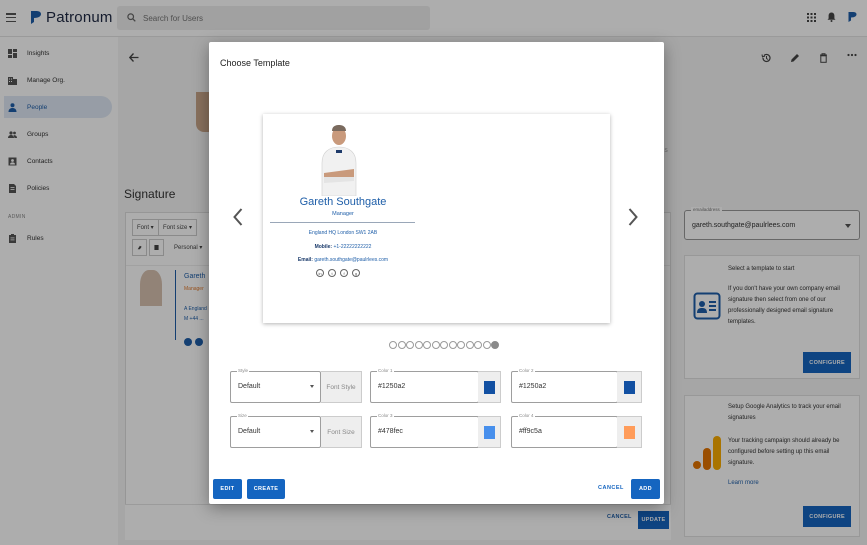 The width and height of the screenshot is (867, 545). What do you see at coordinates (645, 489) in the screenshot?
I see `add-button: ADD` at bounding box center [645, 489].